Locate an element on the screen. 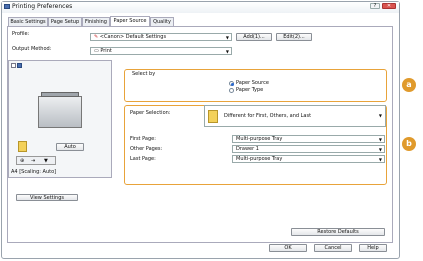 The image size is (423, 261). tab-paper-source: Paper Source is located at coordinates (130, 21).